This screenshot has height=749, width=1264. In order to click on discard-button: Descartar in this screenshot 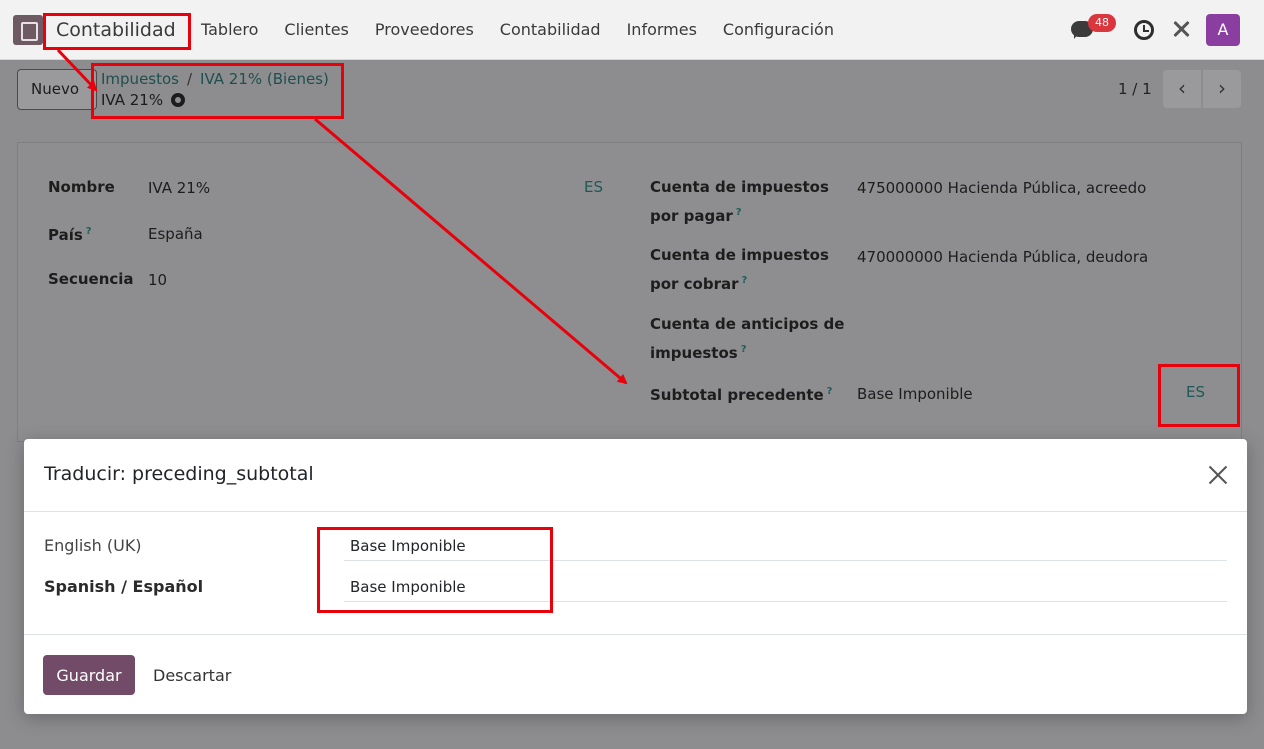, I will do `click(192, 675)`.